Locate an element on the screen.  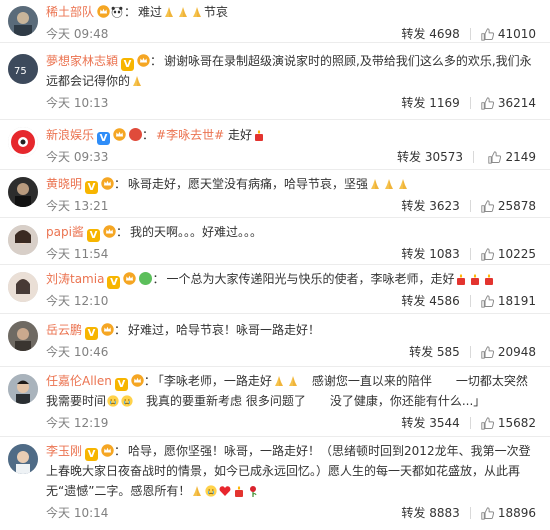
like-count: 15682 is located at coordinates (516, 423).